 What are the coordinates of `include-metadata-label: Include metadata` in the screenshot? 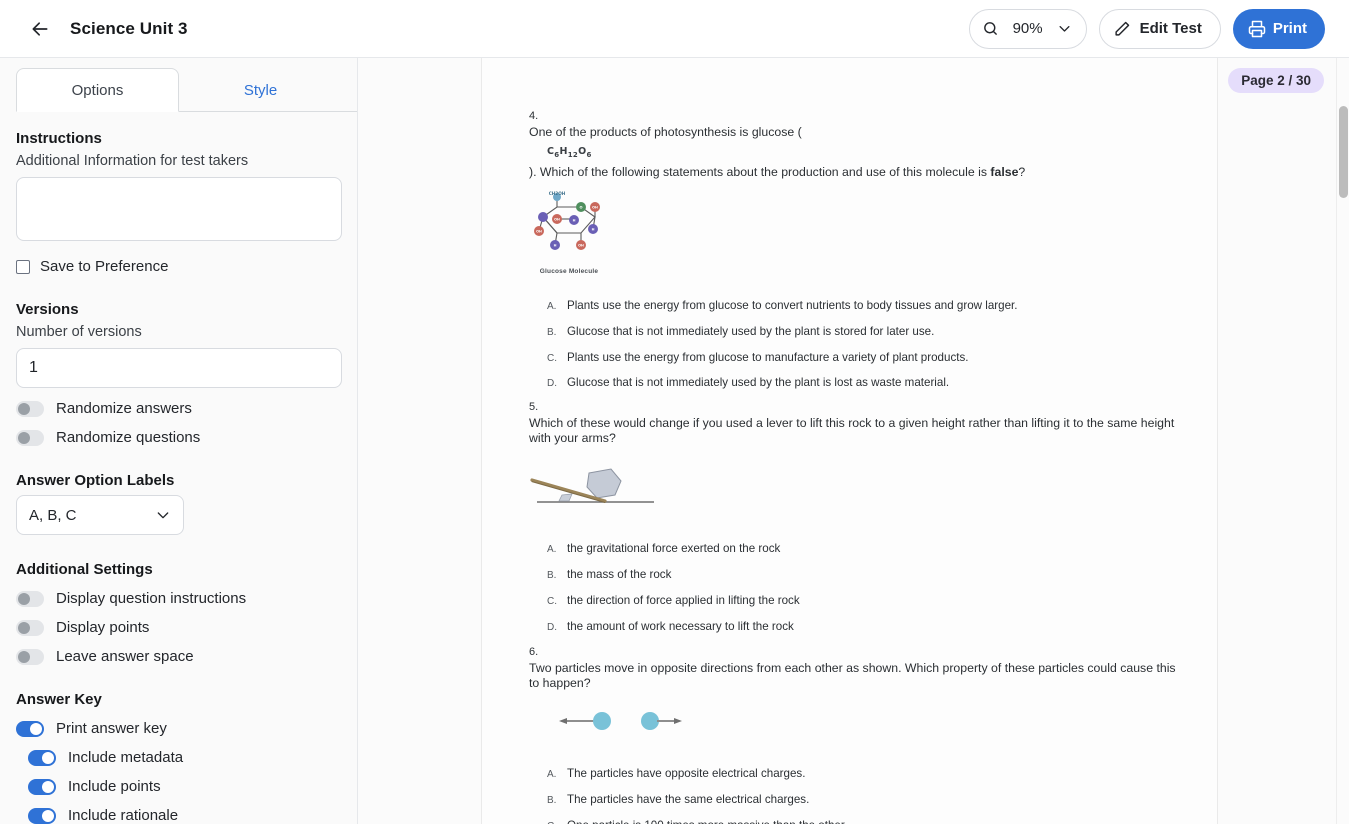 It's located at (126, 757).